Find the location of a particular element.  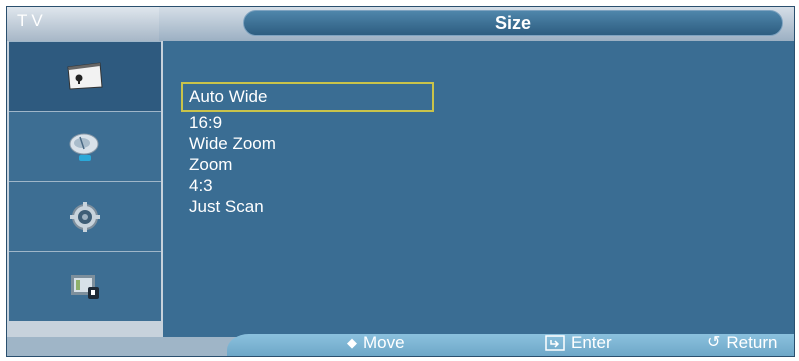

button-hint-bar: ◆ Move Enter ↺ Return is located at coordinates (510, 344).